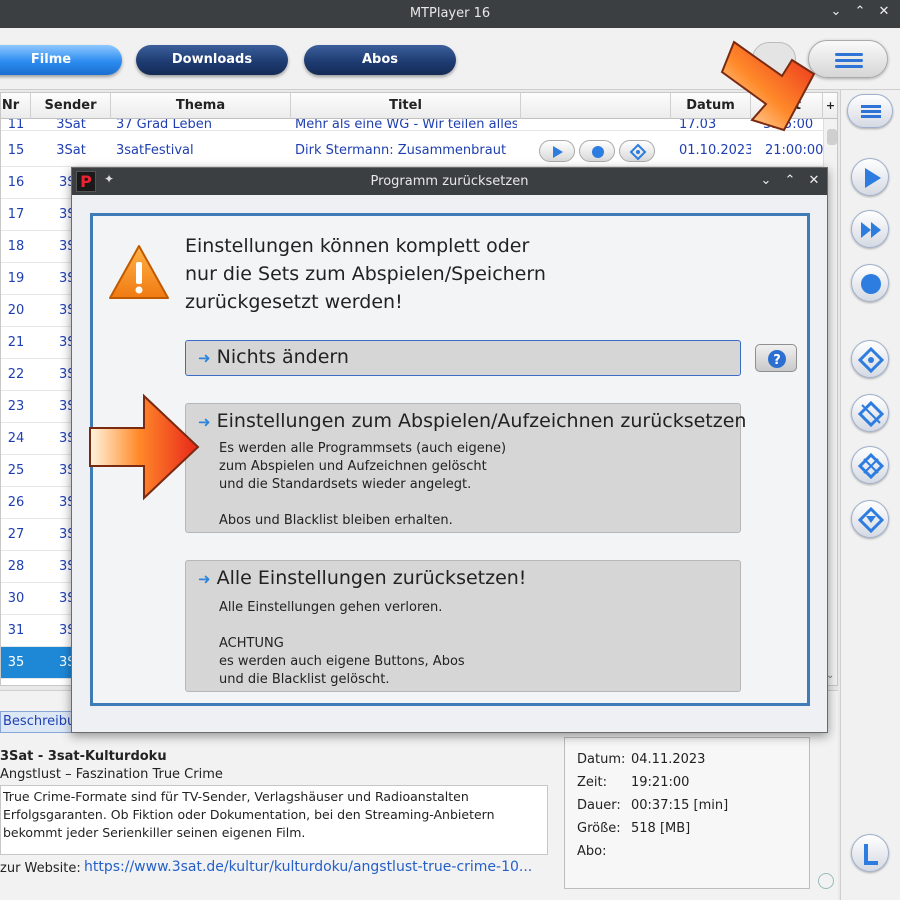  What do you see at coordinates (342, 661) in the screenshot?
I see `option-desc-line: es werden auch eigene Buttons, Abos` at bounding box center [342, 661].